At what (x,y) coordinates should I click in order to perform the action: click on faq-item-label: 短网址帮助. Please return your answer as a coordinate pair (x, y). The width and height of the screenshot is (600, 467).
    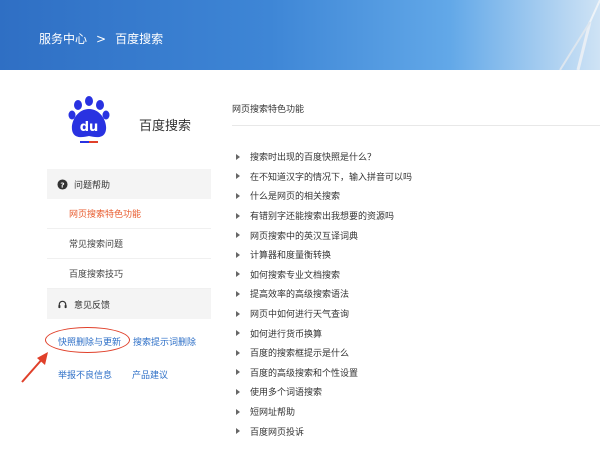
    Looking at the image, I should click on (273, 413).